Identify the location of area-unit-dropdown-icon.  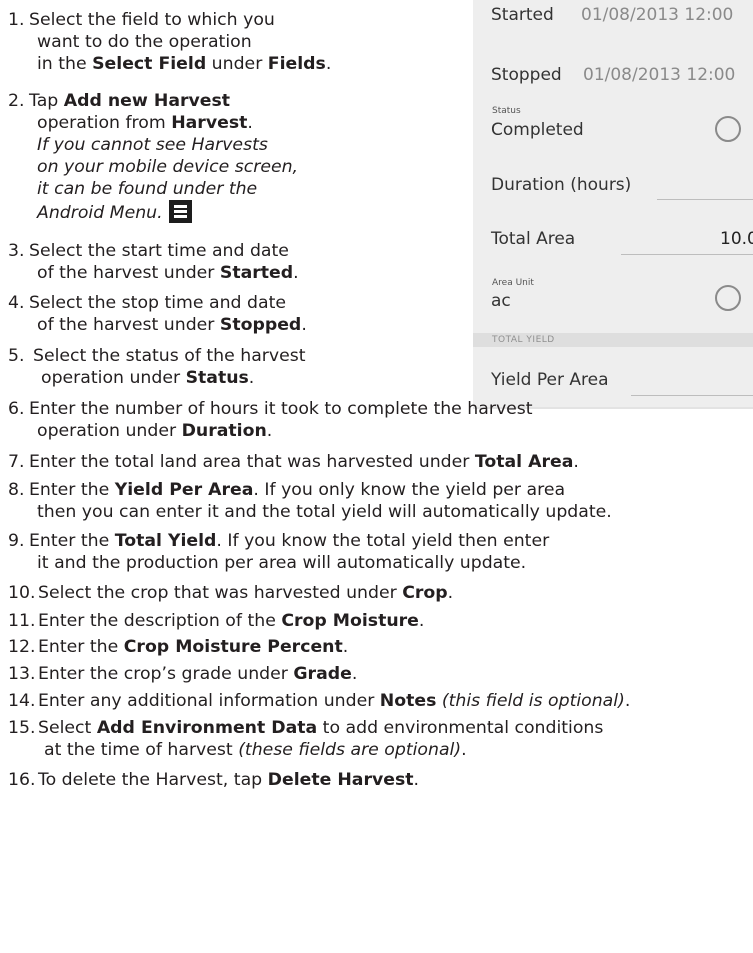
(728, 298).